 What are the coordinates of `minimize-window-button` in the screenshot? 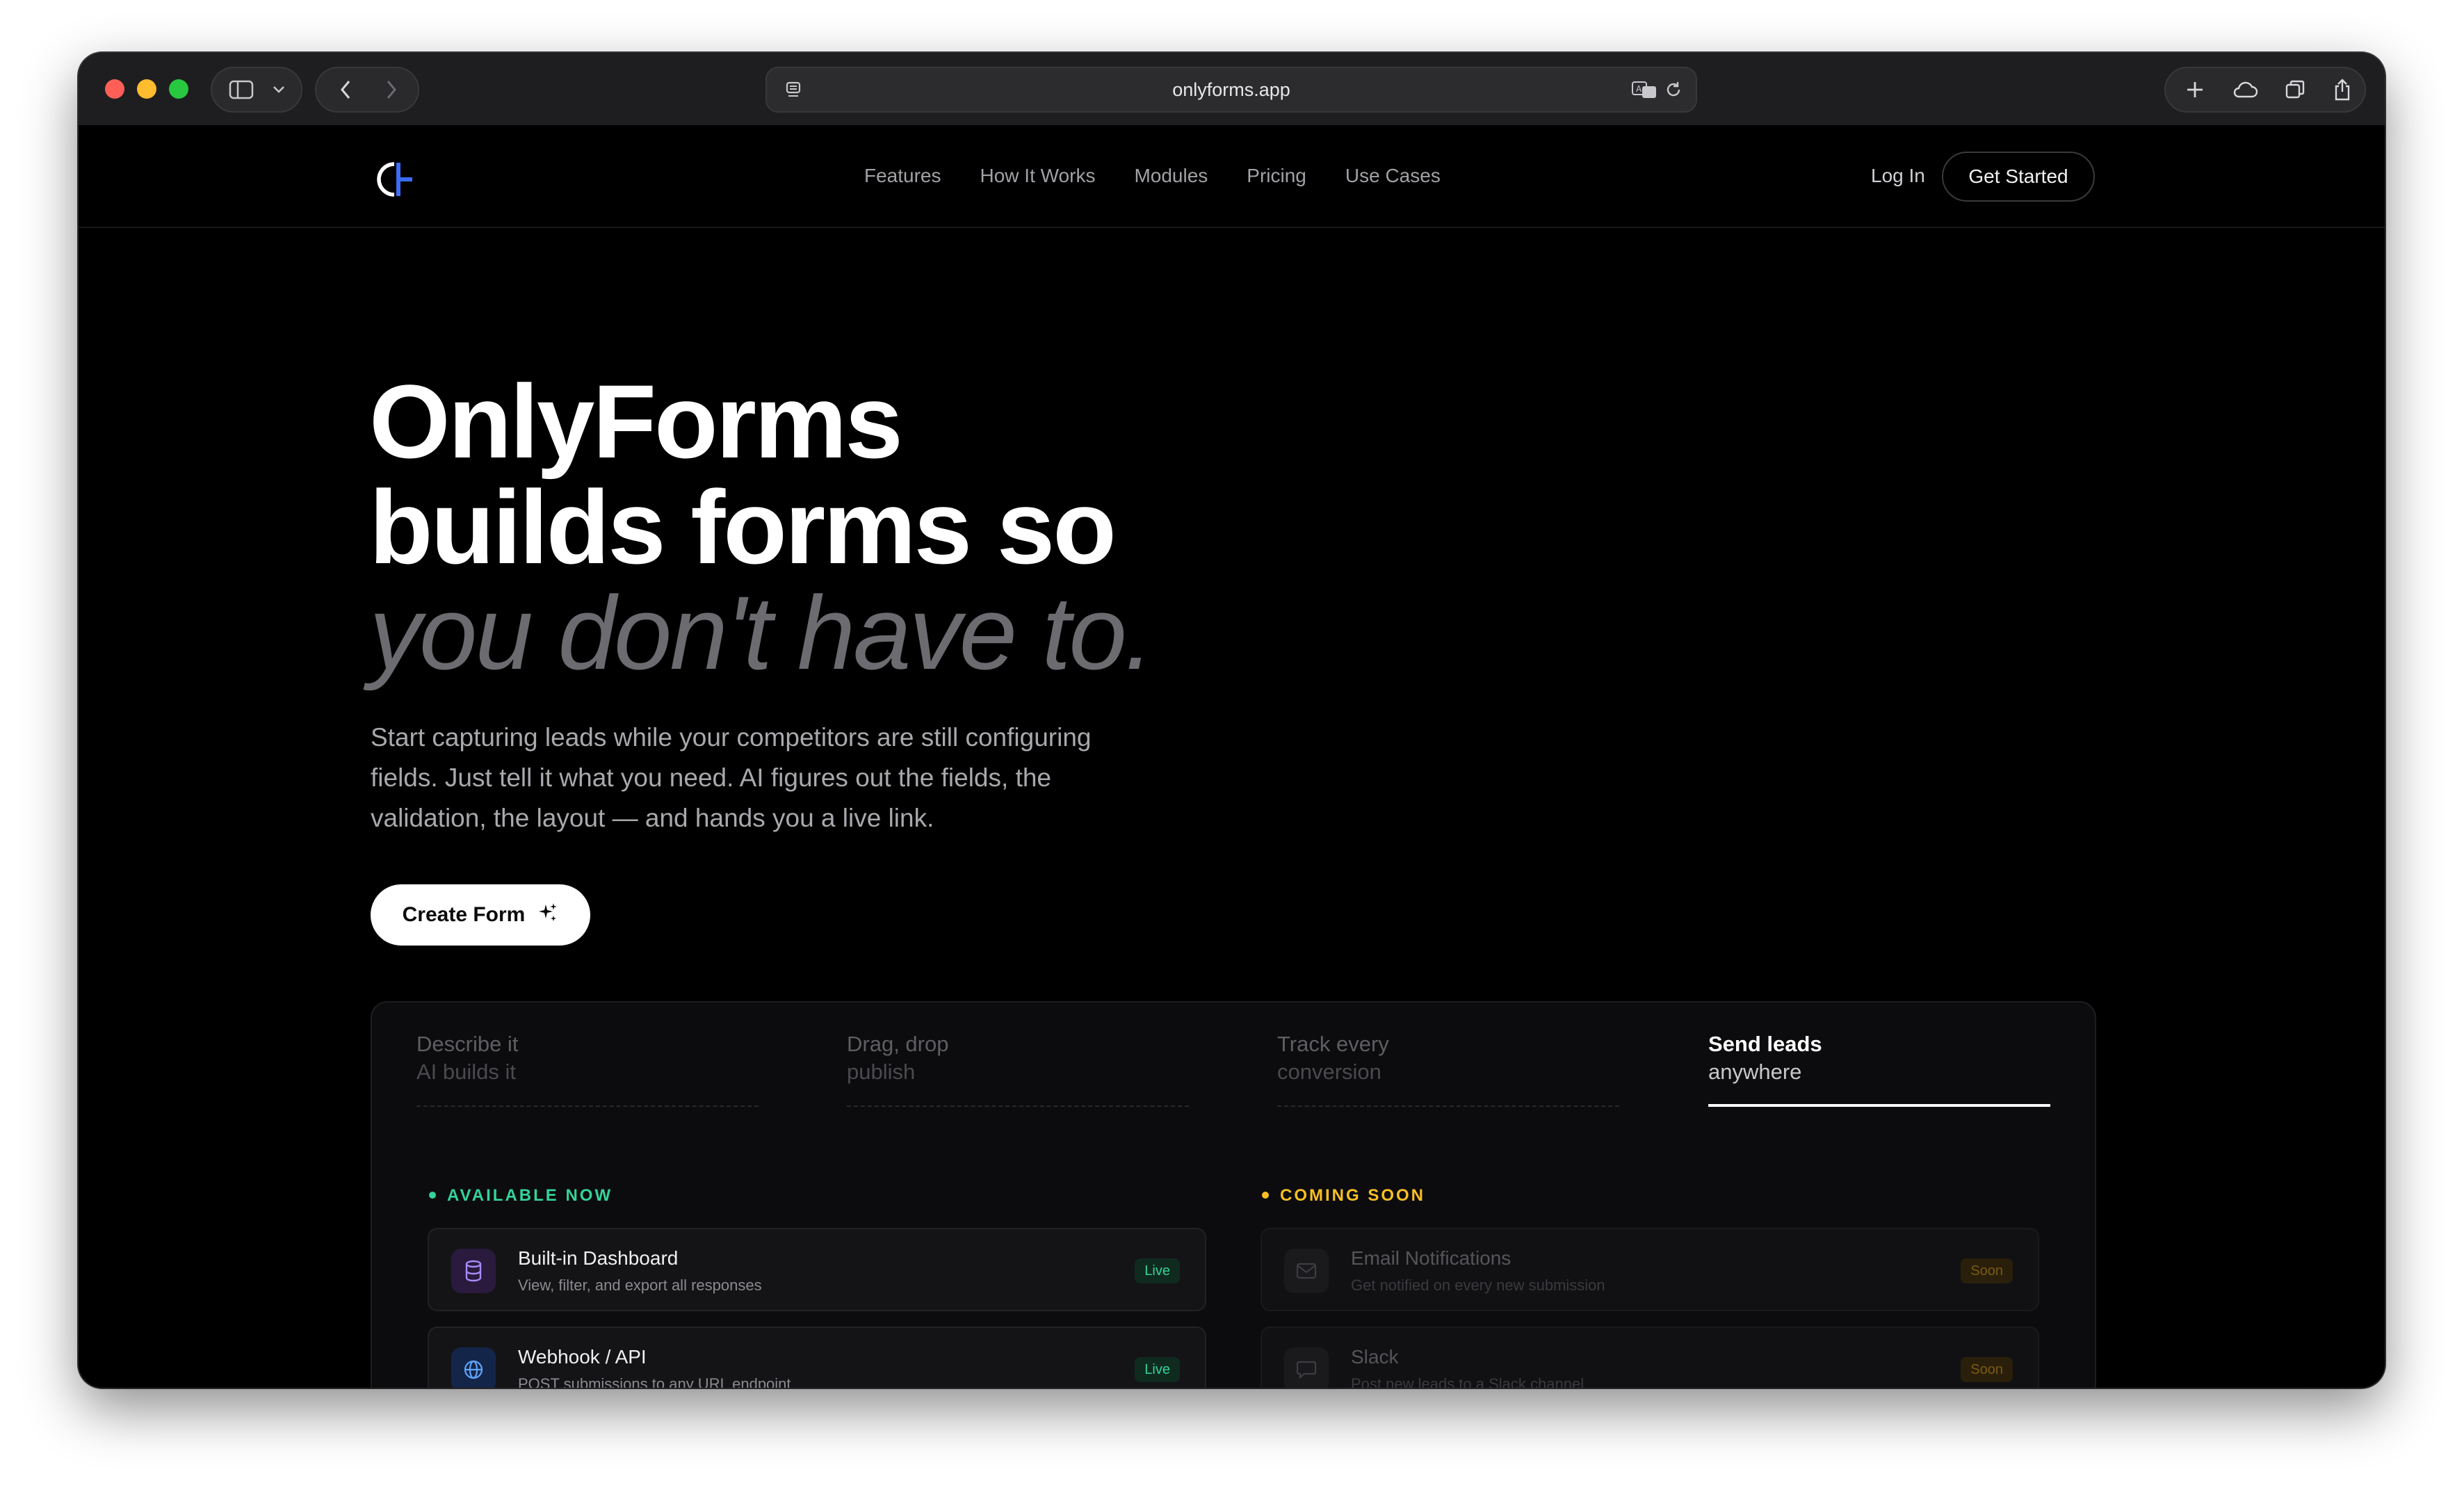 It's located at (146, 89).